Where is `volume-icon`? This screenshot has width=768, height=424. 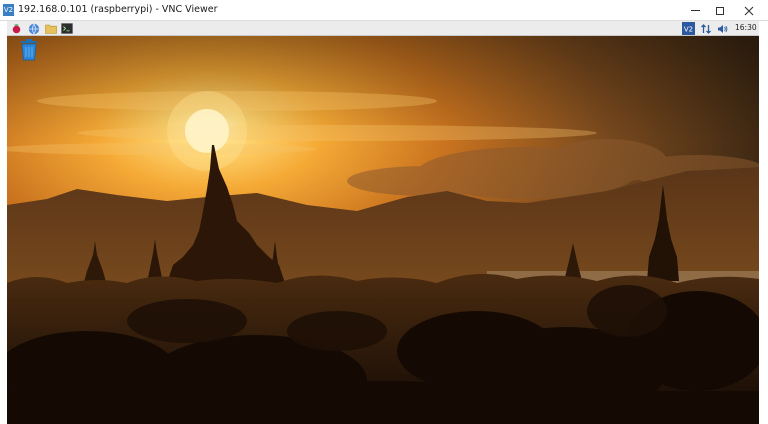 volume-icon is located at coordinates (722, 28).